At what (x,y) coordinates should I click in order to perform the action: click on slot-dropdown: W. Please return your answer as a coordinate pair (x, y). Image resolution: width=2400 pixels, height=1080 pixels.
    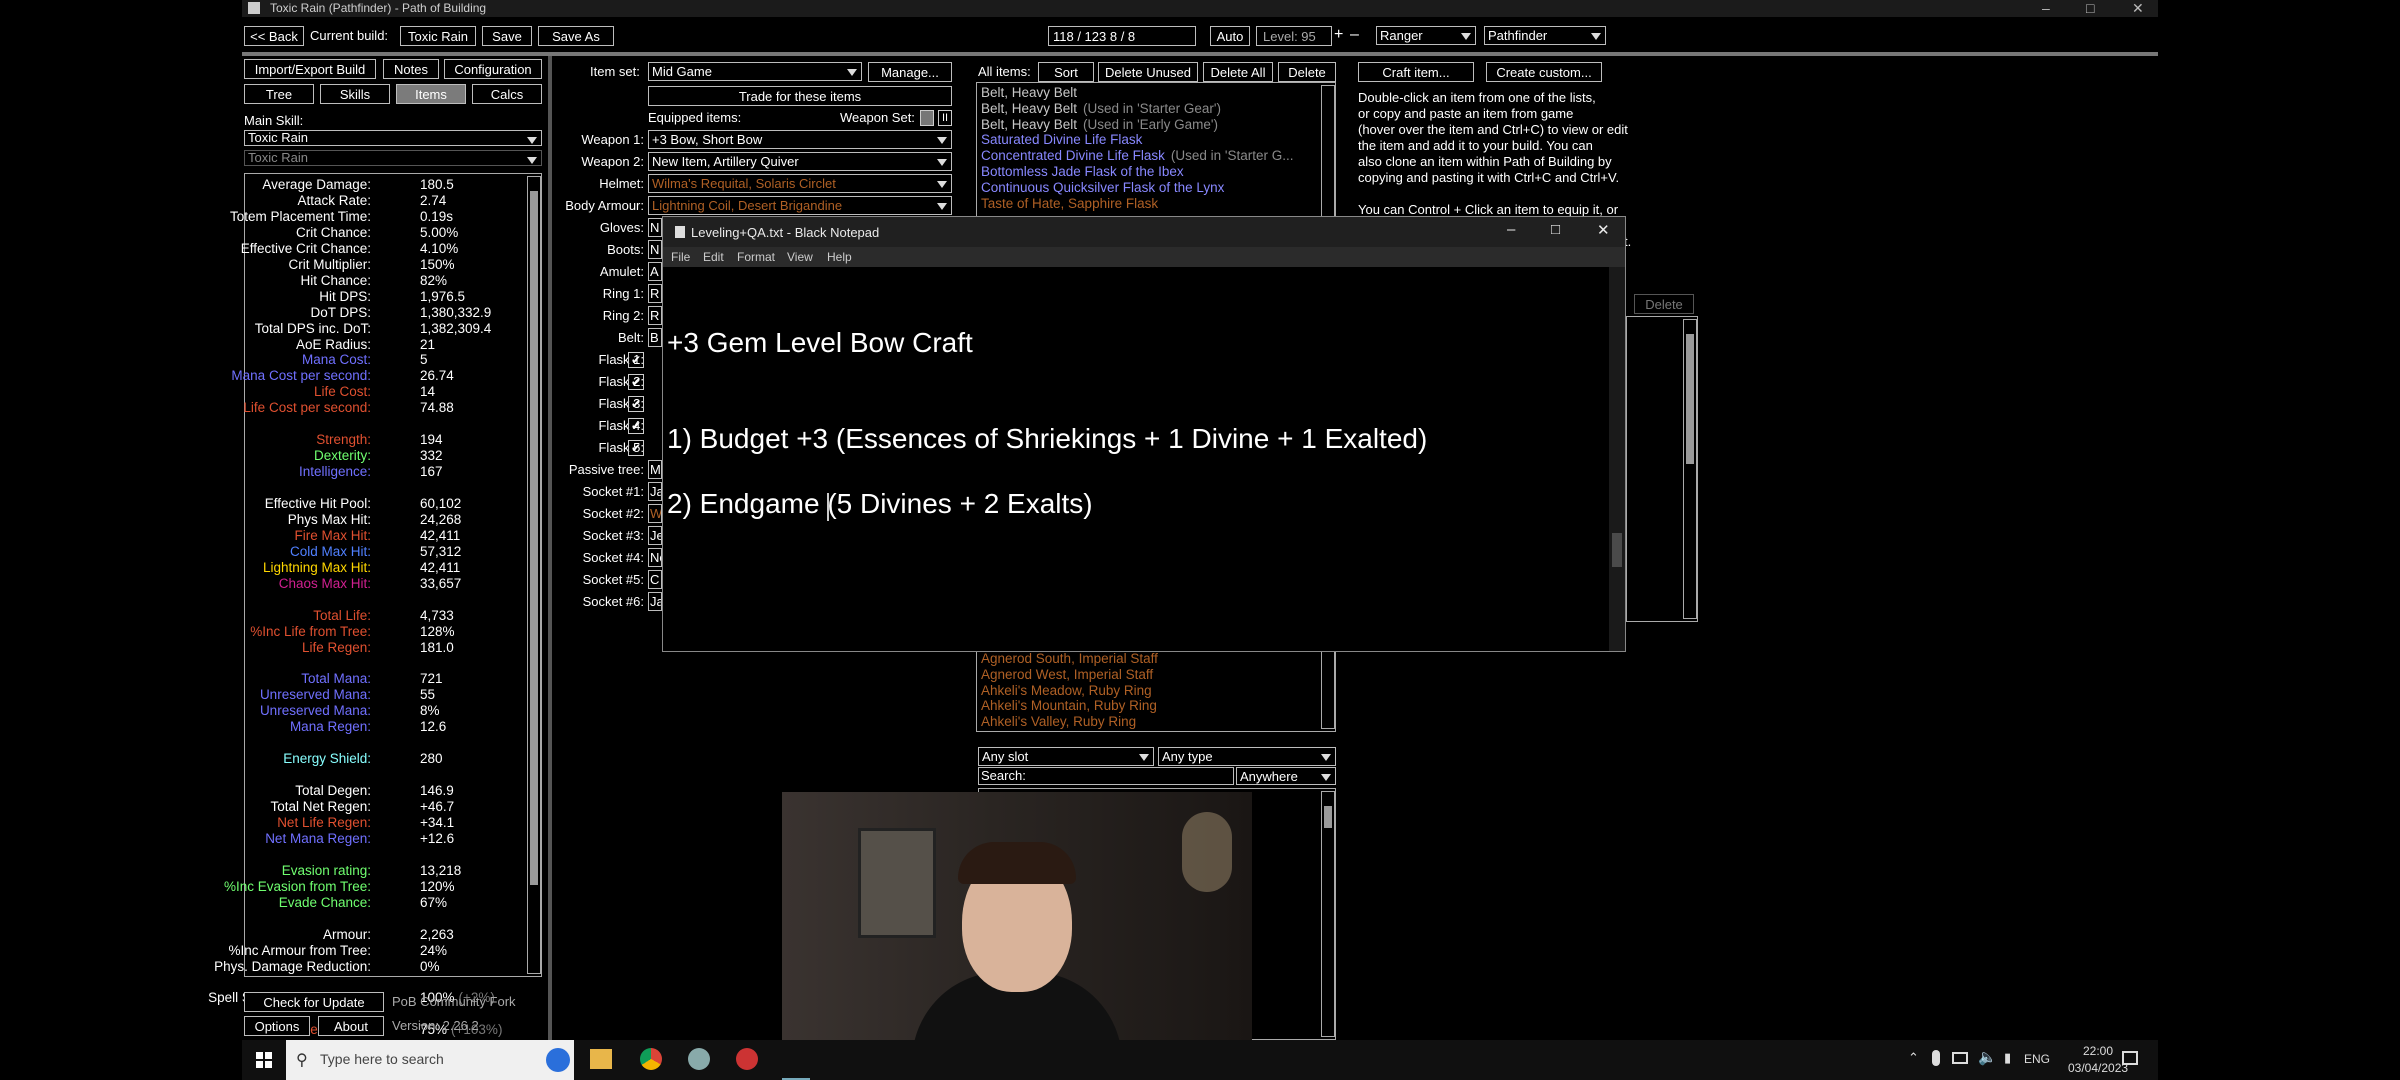
    Looking at the image, I should click on (655, 513).